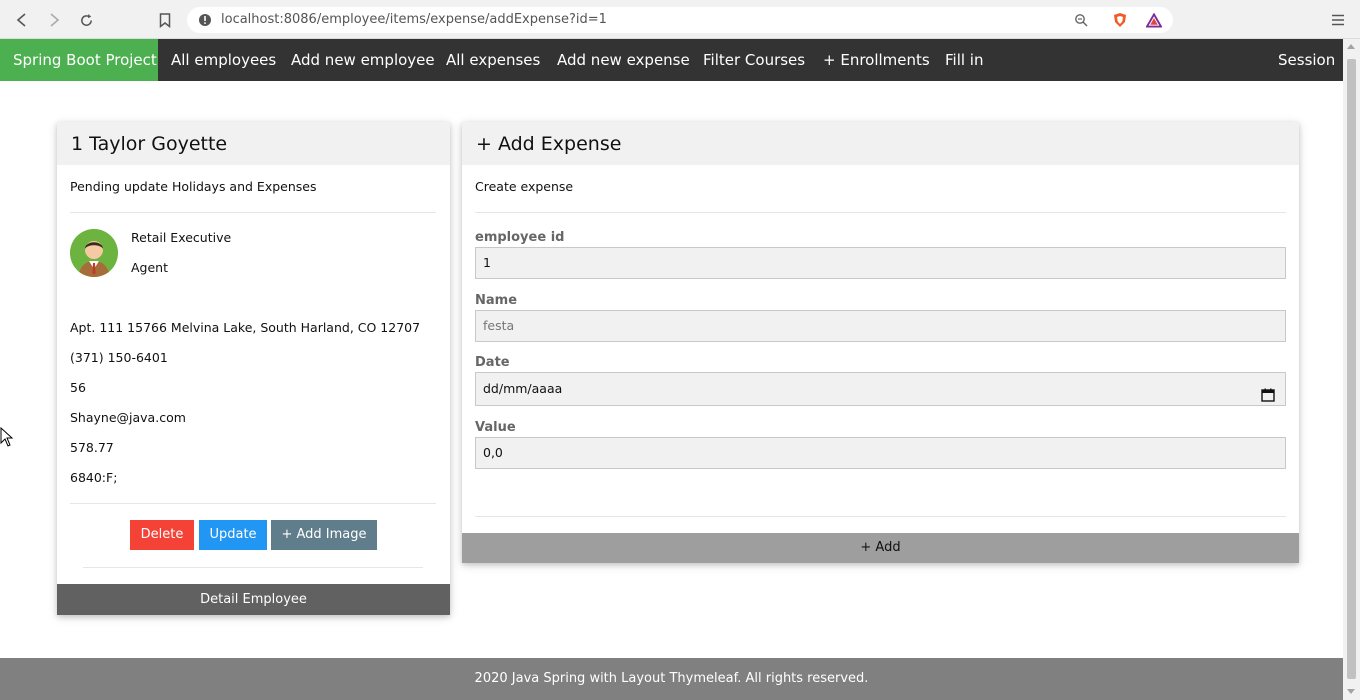 The height and width of the screenshot is (700, 1360). I want to click on menu-icon, so click(1338, 20).